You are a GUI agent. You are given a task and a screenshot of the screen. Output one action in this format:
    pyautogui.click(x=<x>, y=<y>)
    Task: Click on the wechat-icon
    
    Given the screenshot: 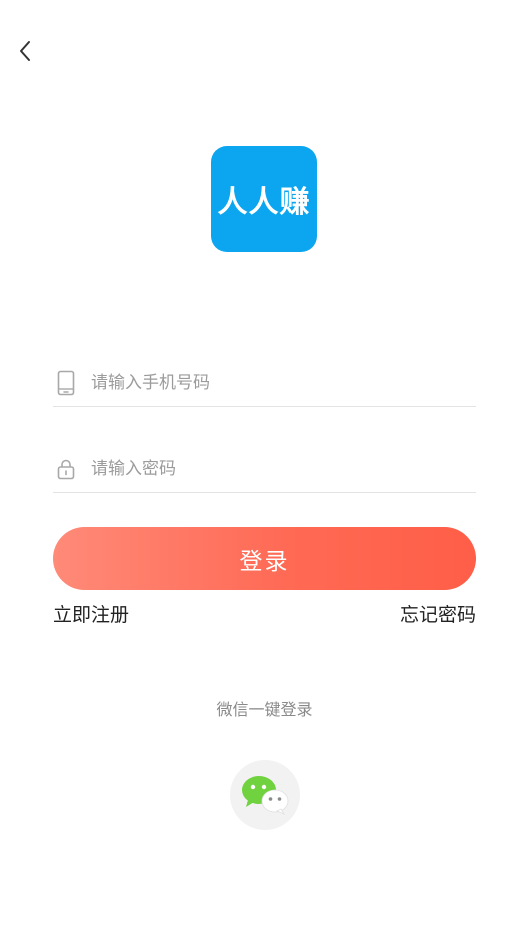 What is the action you would take?
    pyautogui.click(x=265, y=795)
    